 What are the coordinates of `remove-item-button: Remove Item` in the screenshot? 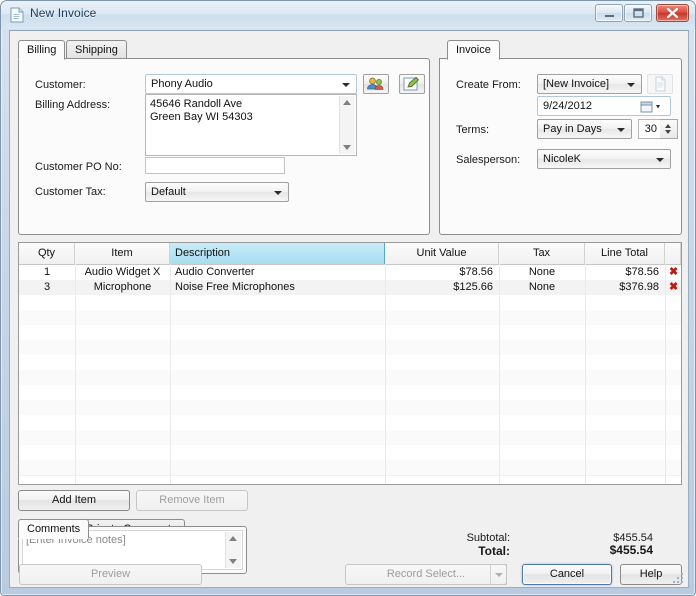 It's located at (192, 500).